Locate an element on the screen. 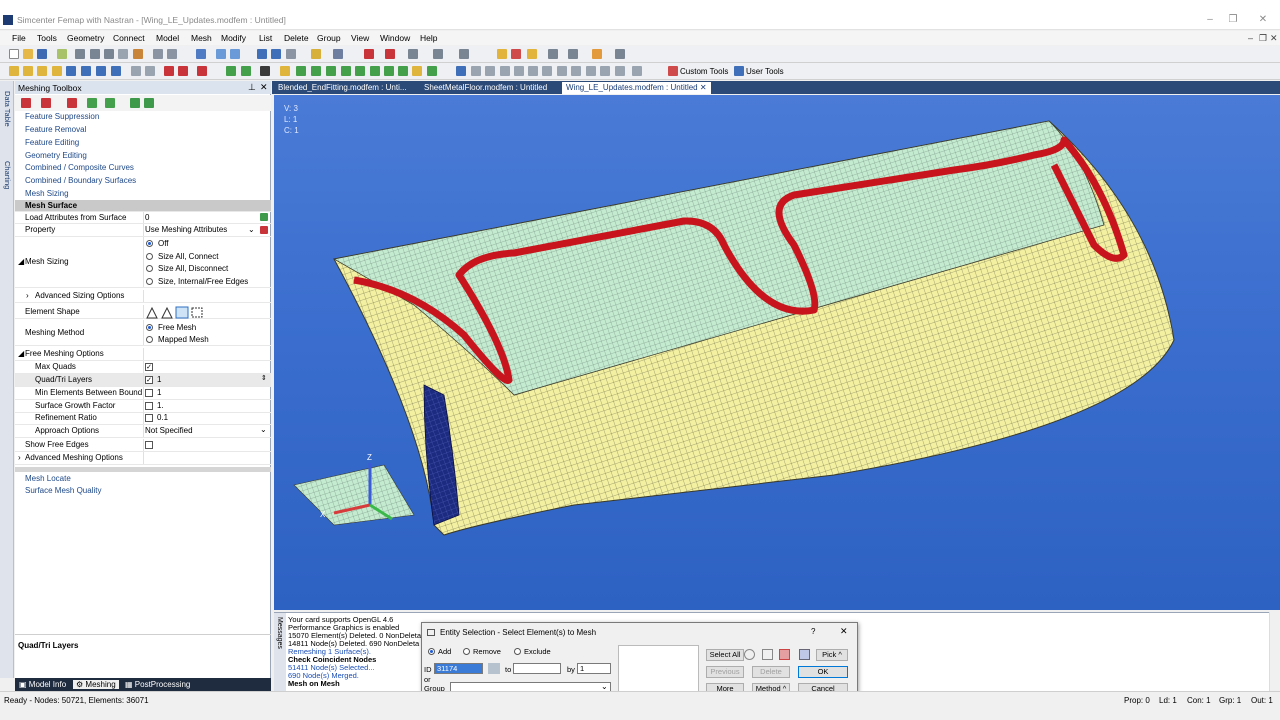 Image resolution: width=1280 pixels, height=720 pixels. by-input: 1 is located at coordinates (594, 668).